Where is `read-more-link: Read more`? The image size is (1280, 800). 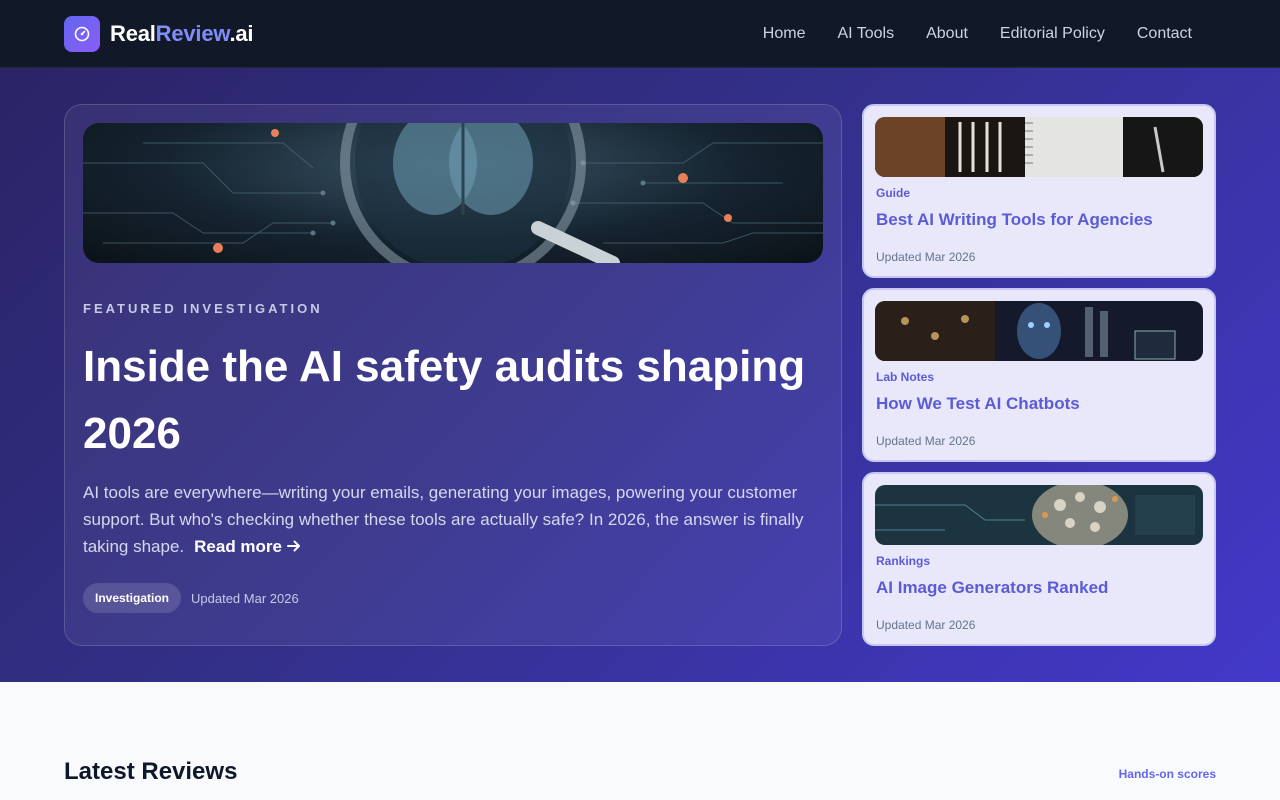 read-more-link: Read more is located at coordinates (247, 546).